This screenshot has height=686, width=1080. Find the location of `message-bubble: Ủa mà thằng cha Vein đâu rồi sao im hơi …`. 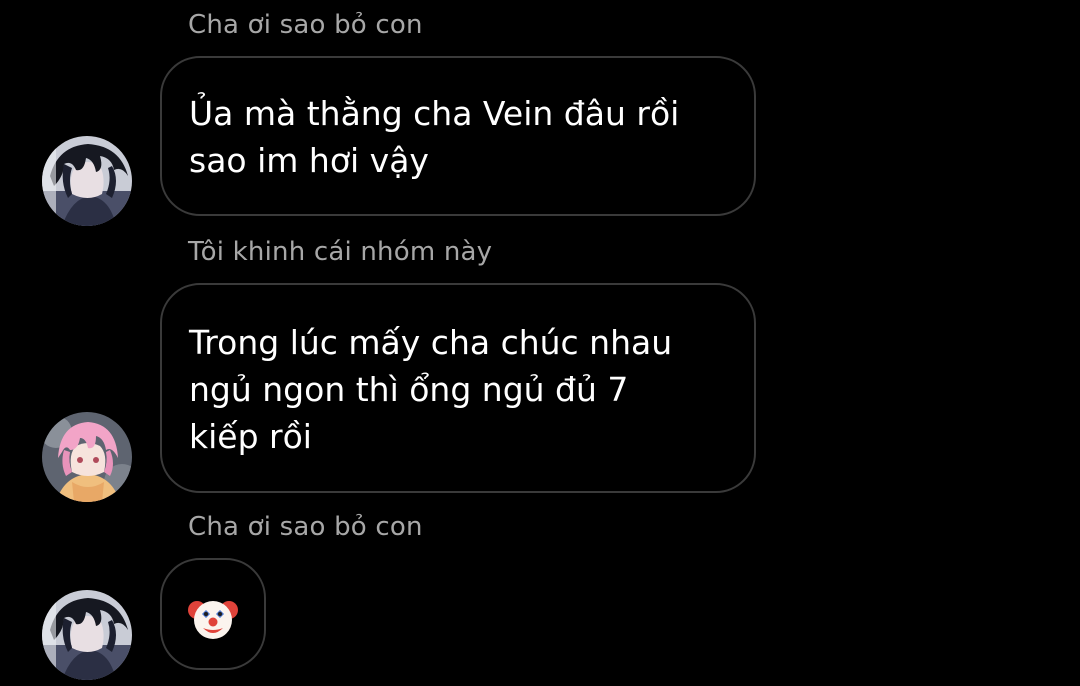

message-bubble: Ủa mà thằng cha Vein đâu rồi sao im hơi … is located at coordinates (458, 136).